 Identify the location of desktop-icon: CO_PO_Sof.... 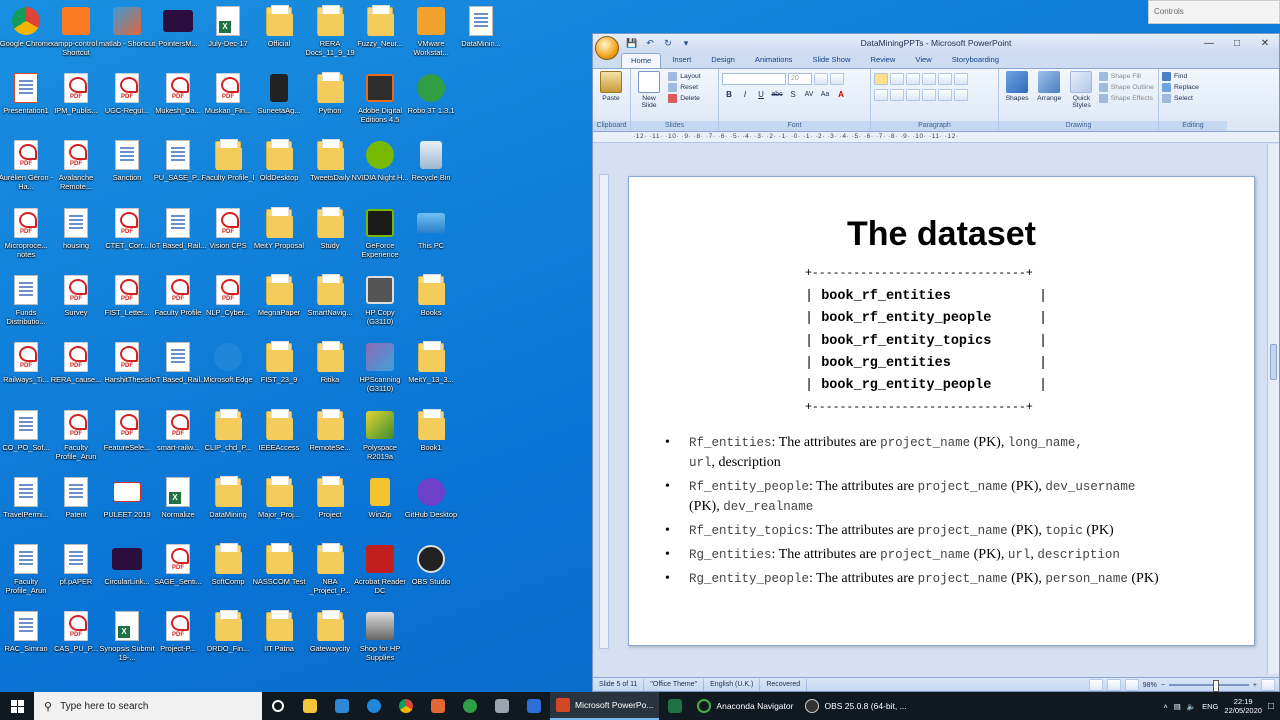
(26, 441).